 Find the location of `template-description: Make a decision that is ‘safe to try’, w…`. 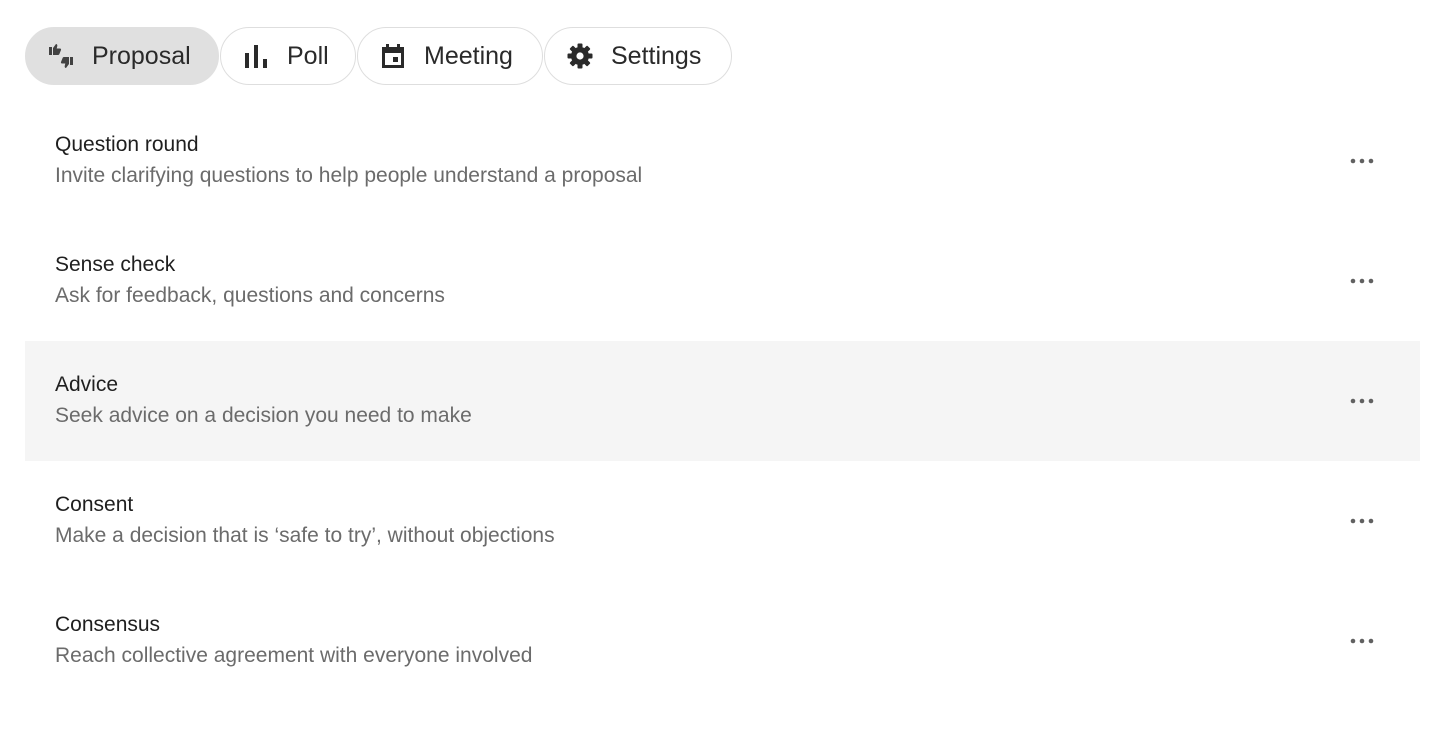

template-description: Make a decision that is ‘safe to try’, w… is located at coordinates (305, 535).